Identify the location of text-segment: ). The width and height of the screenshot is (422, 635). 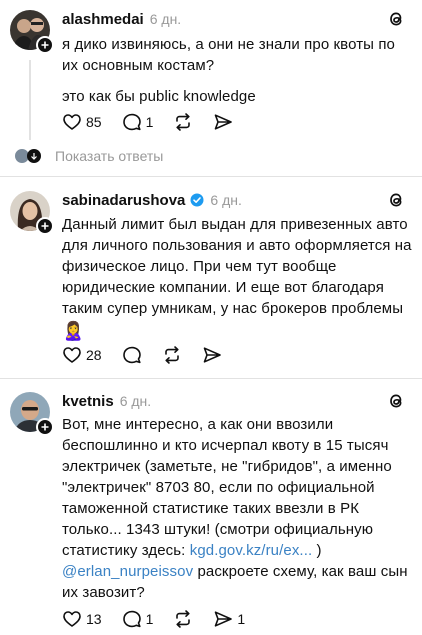
(317, 550).